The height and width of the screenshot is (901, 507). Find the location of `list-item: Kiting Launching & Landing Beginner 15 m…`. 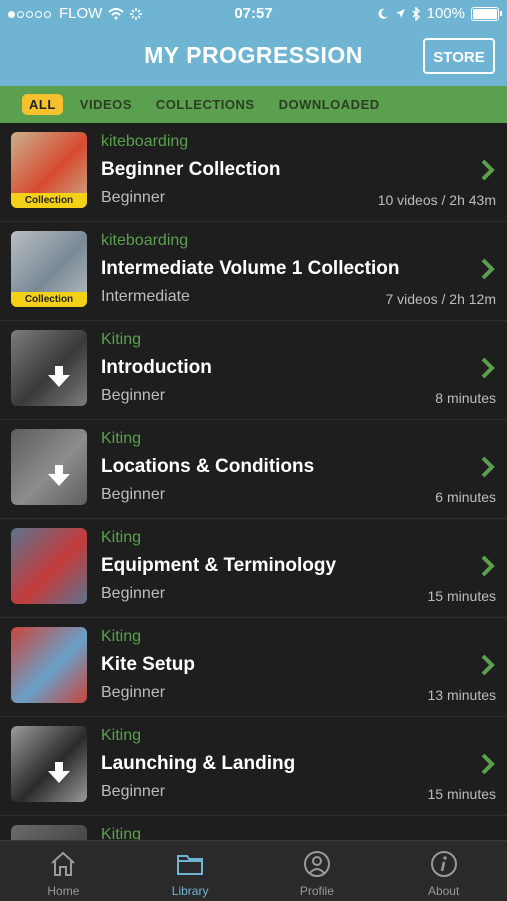

list-item: Kiting Launching & Landing Beginner 15 m… is located at coordinates (253, 766).